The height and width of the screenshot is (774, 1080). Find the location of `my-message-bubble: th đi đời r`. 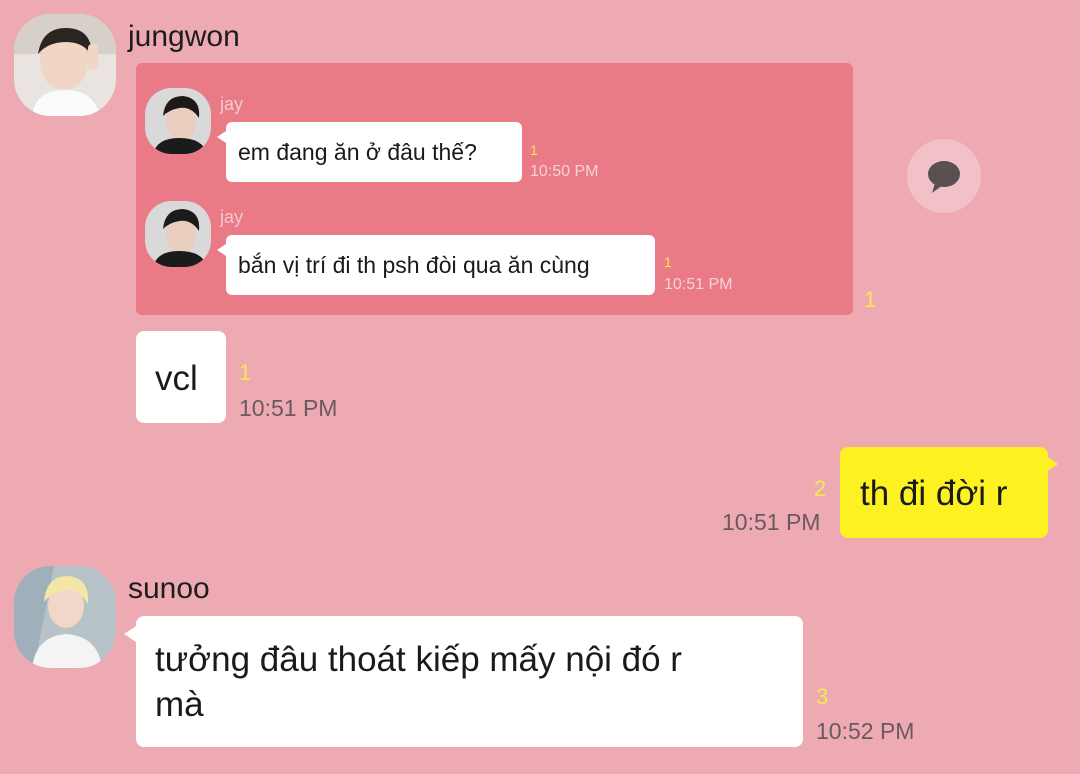

my-message-bubble: th đi đời r is located at coordinates (944, 492).